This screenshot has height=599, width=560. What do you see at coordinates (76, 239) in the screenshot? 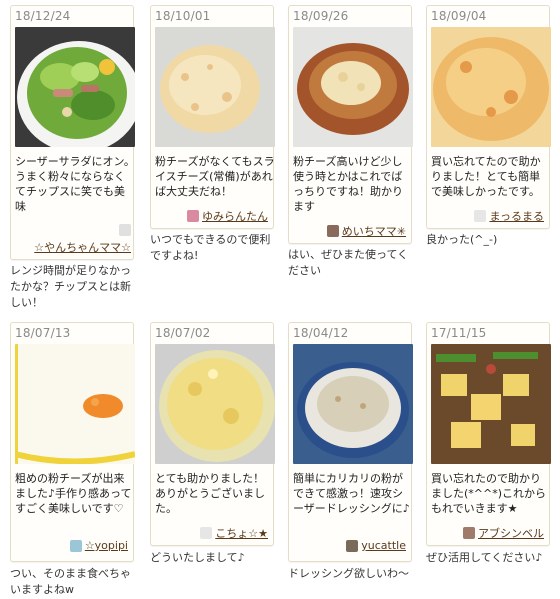
I see `reporter-link: ☆やんちゃんママ☆` at bounding box center [76, 239].